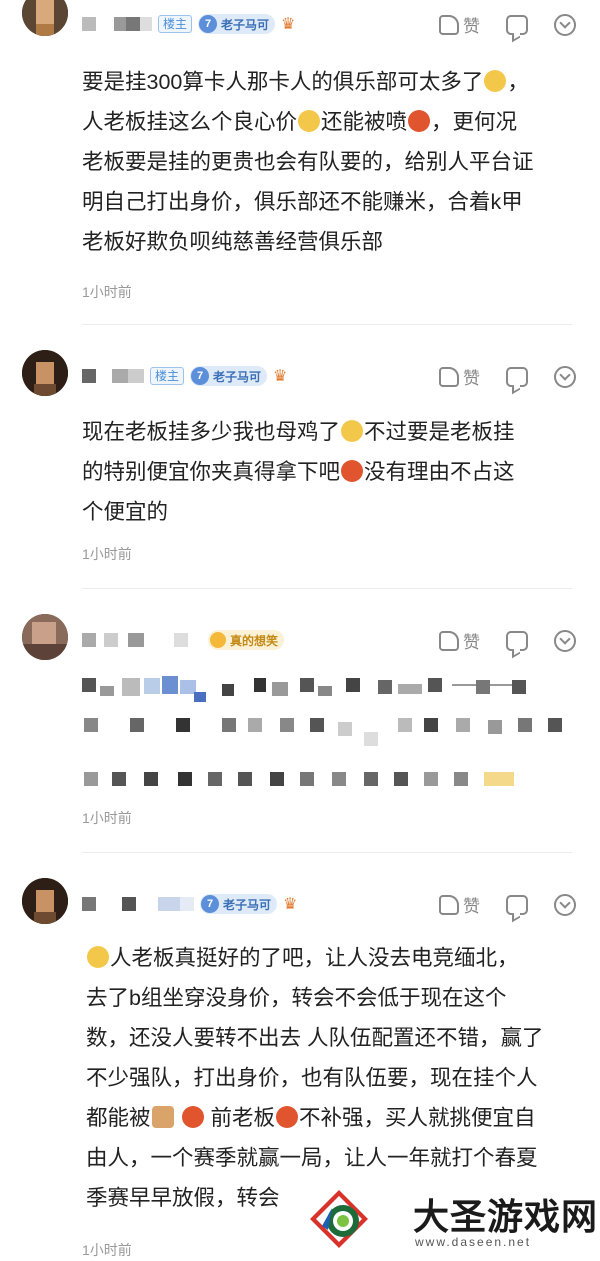 Image resolution: width=600 pixels, height=1261 pixels. Describe the element at coordinates (312, 1078) in the screenshot. I see `text-line: 不少强队，打出身价，也有队伍要，现在挂个人` at that location.